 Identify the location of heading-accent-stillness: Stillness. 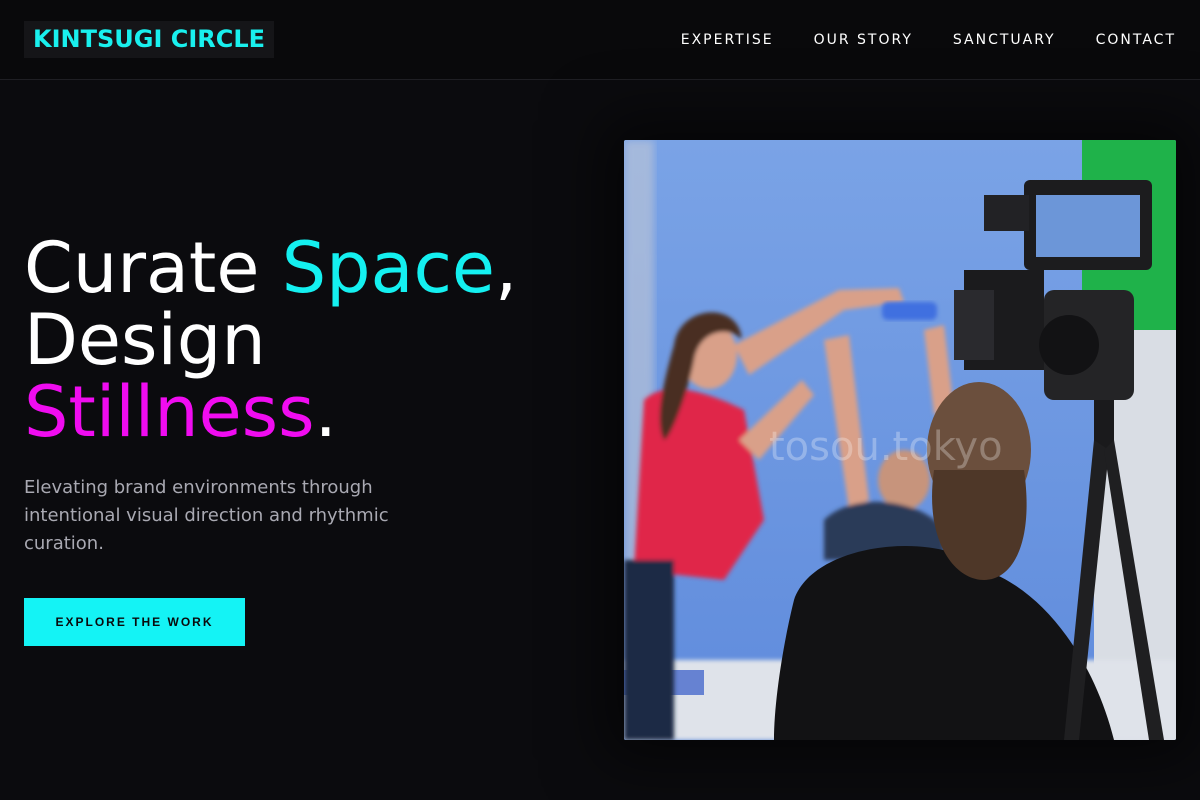
(169, 412).